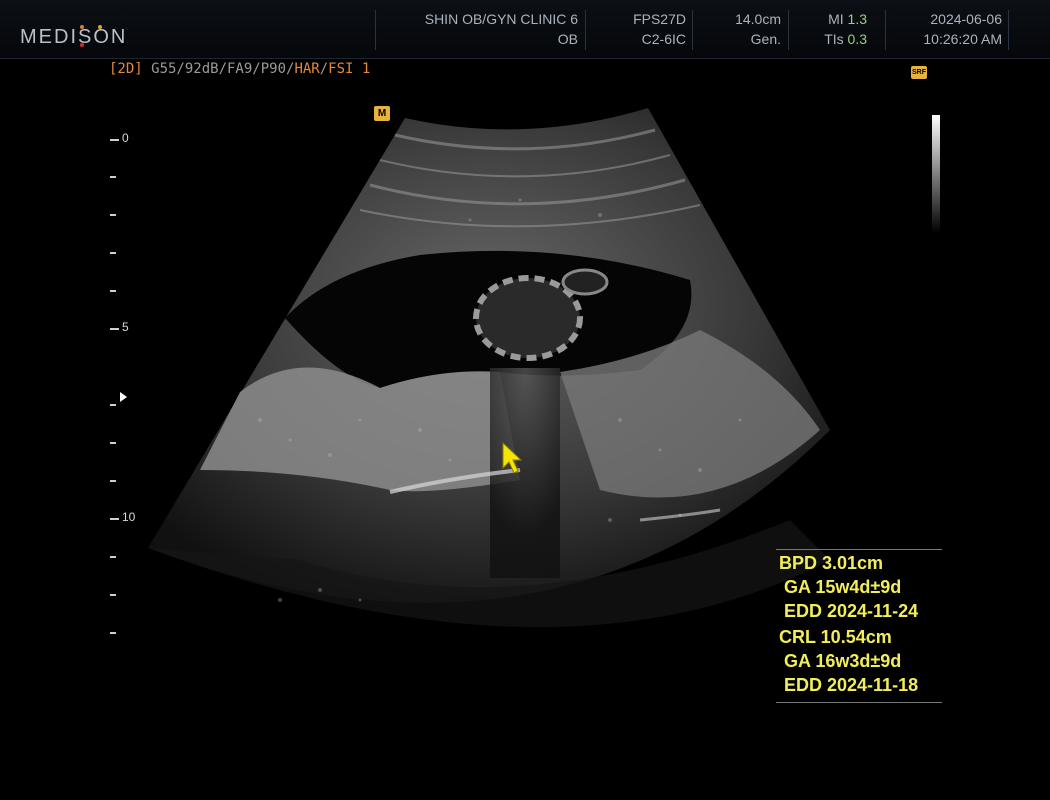 This screenshot has width=1050, height=800. I want to click on depth-value: 14.0cm, so click(758, 19).